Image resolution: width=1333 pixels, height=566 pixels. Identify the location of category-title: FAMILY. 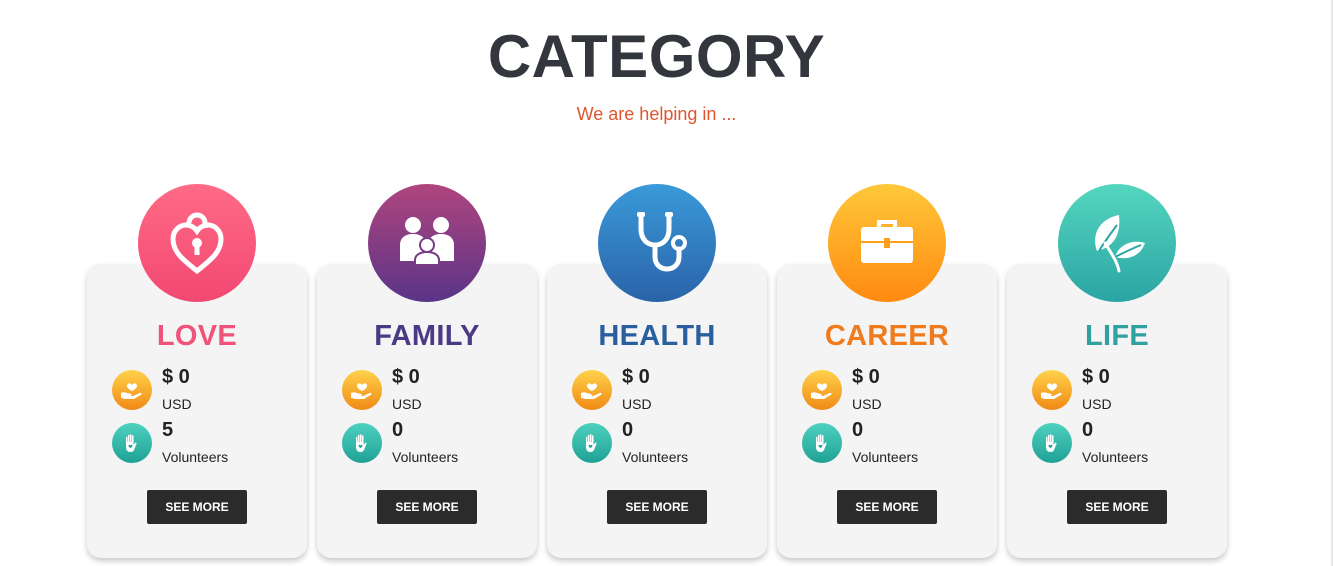
(427, 336).